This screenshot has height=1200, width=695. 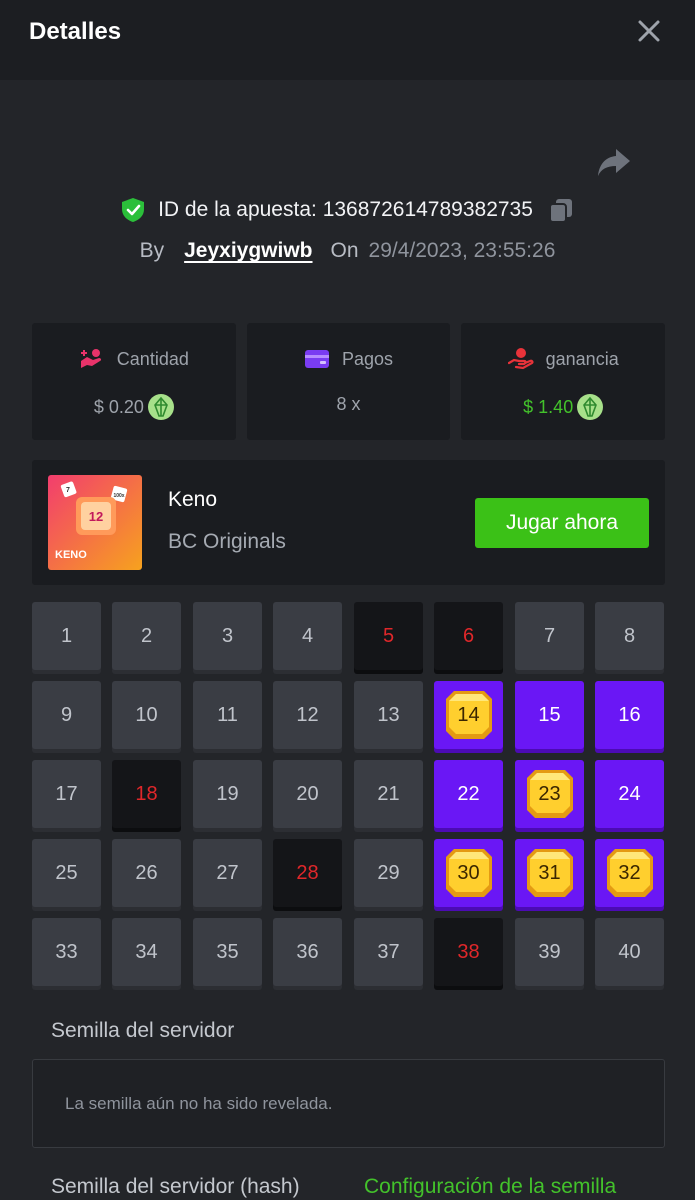 What do you see at coordinates (344, 250) in the screenshot?
I see `on-label: On` at bounding box center [344, 250].